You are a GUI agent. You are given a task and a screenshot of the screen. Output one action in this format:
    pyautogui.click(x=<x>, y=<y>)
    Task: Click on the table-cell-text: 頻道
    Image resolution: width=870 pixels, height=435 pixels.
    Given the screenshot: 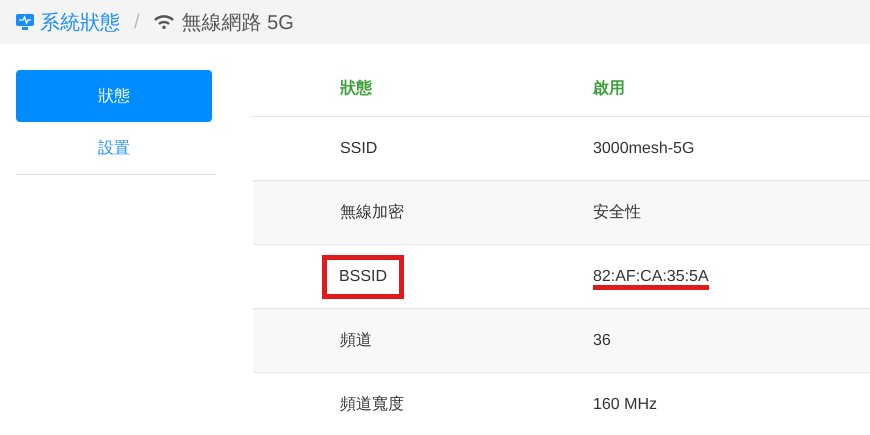 What is the action you would take?
    pyautogui.click(x=356, y=341)
    